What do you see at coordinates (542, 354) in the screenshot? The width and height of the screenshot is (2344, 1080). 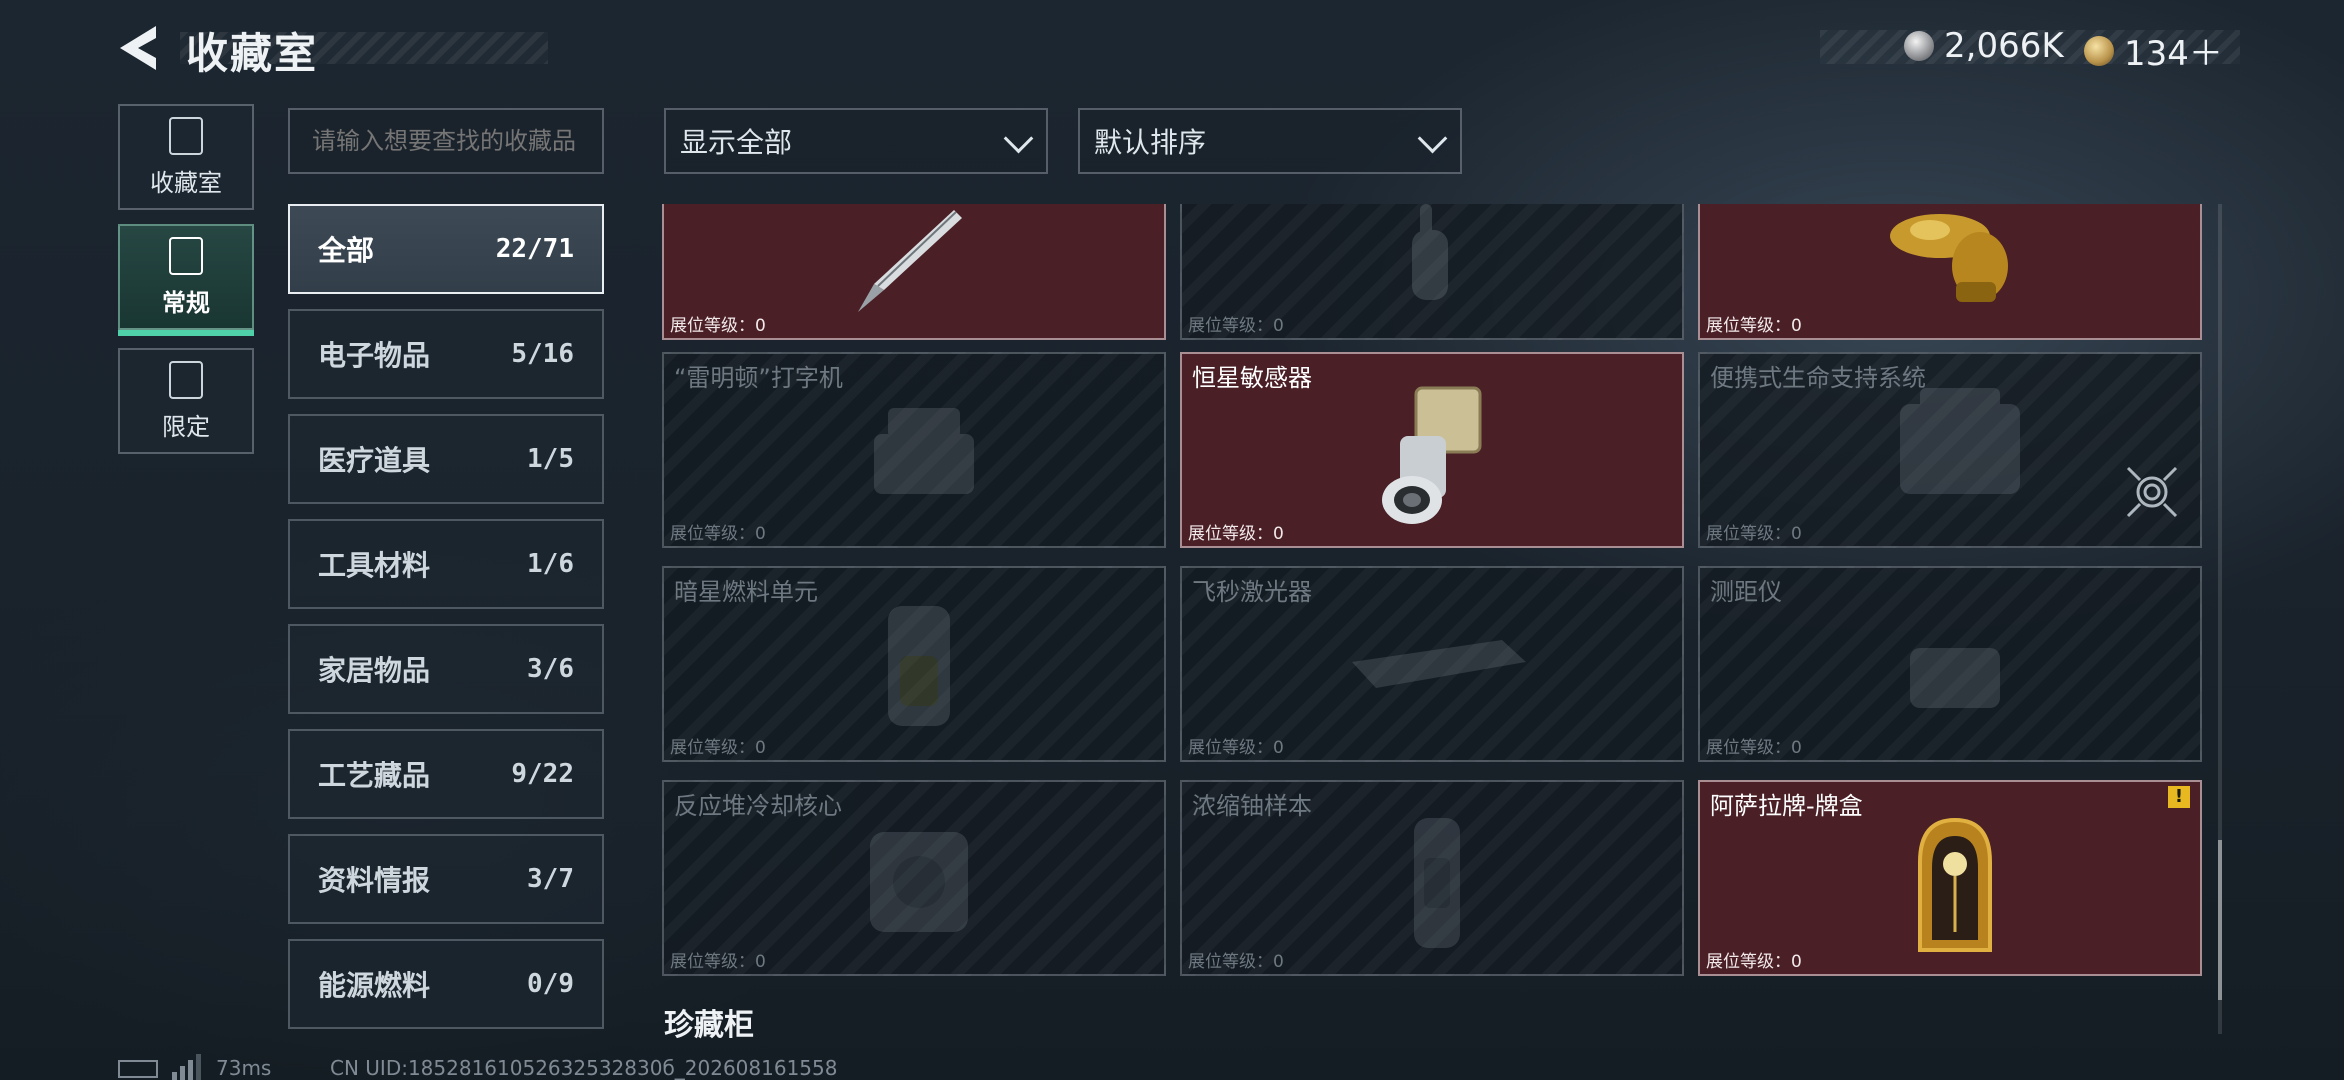 I see `category-count: 5/16` at bounding box center [542, 354].